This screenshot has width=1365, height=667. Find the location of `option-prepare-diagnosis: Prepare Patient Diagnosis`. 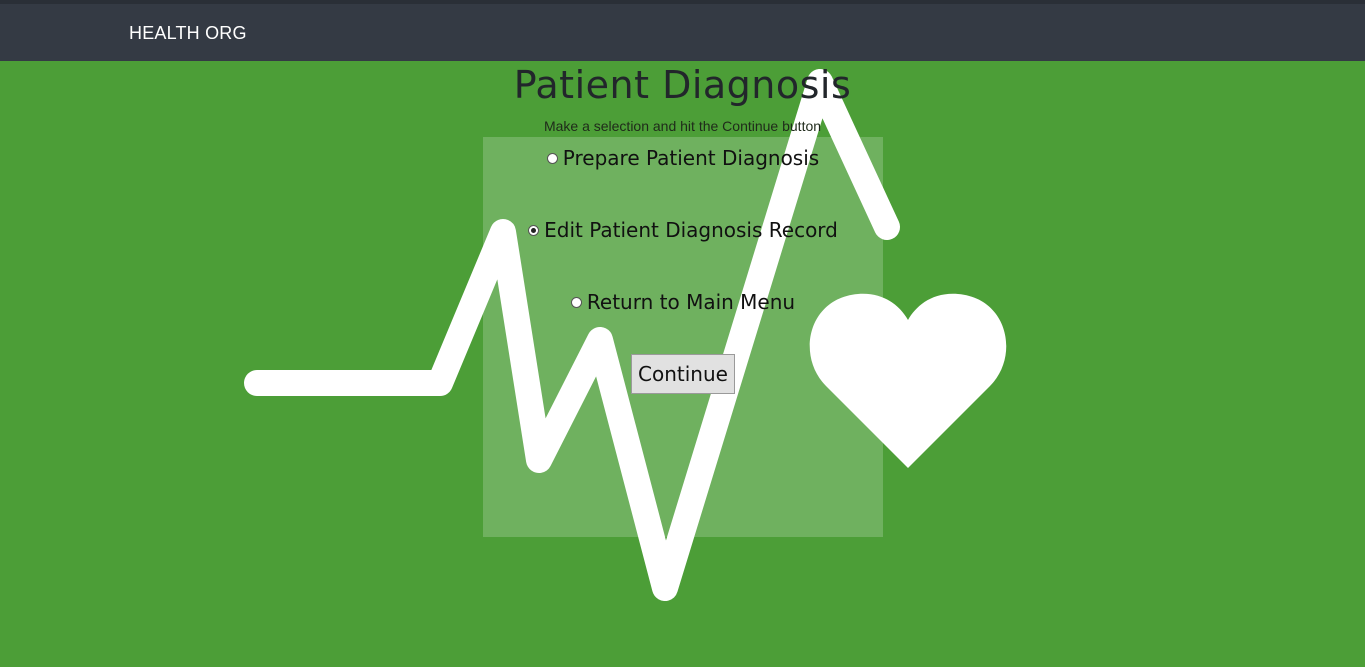

option-prepare-diagnosis: Prepare Patient Diagnosis is located at coordinates (683, 158).